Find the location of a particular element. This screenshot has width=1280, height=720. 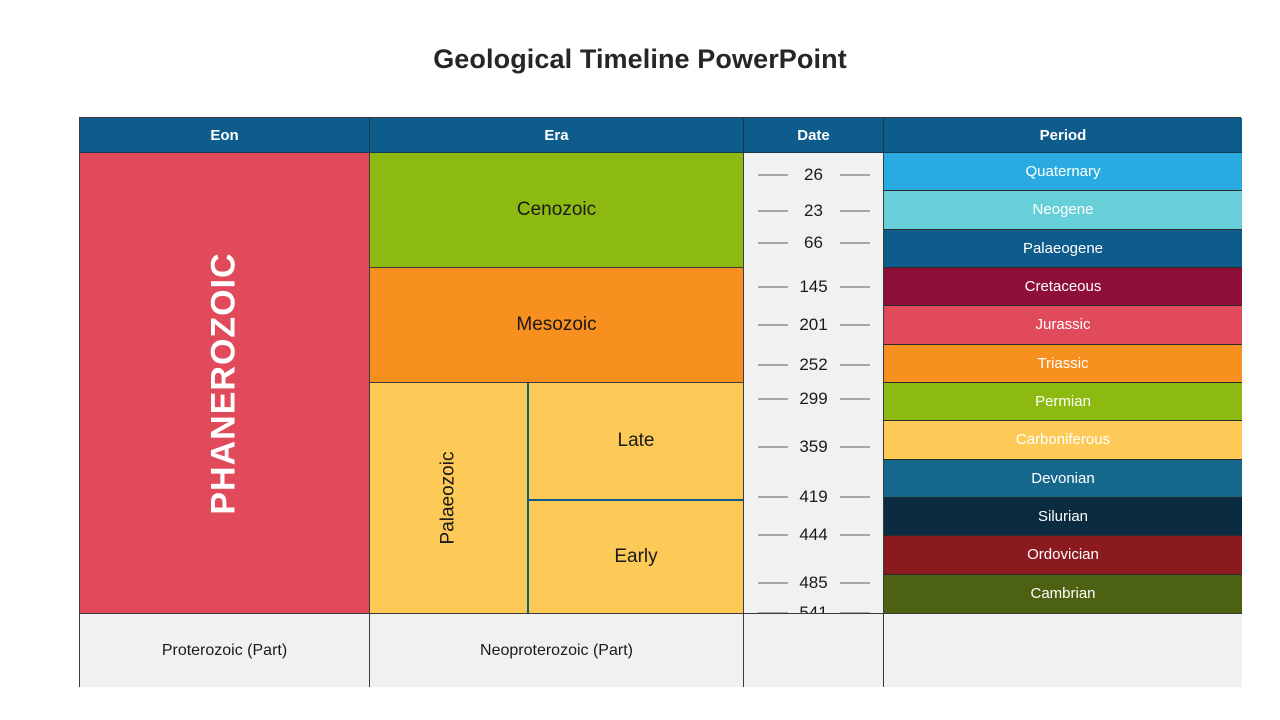

period-label-quaternary: Quaternary is located at coordinates (1063, 172).